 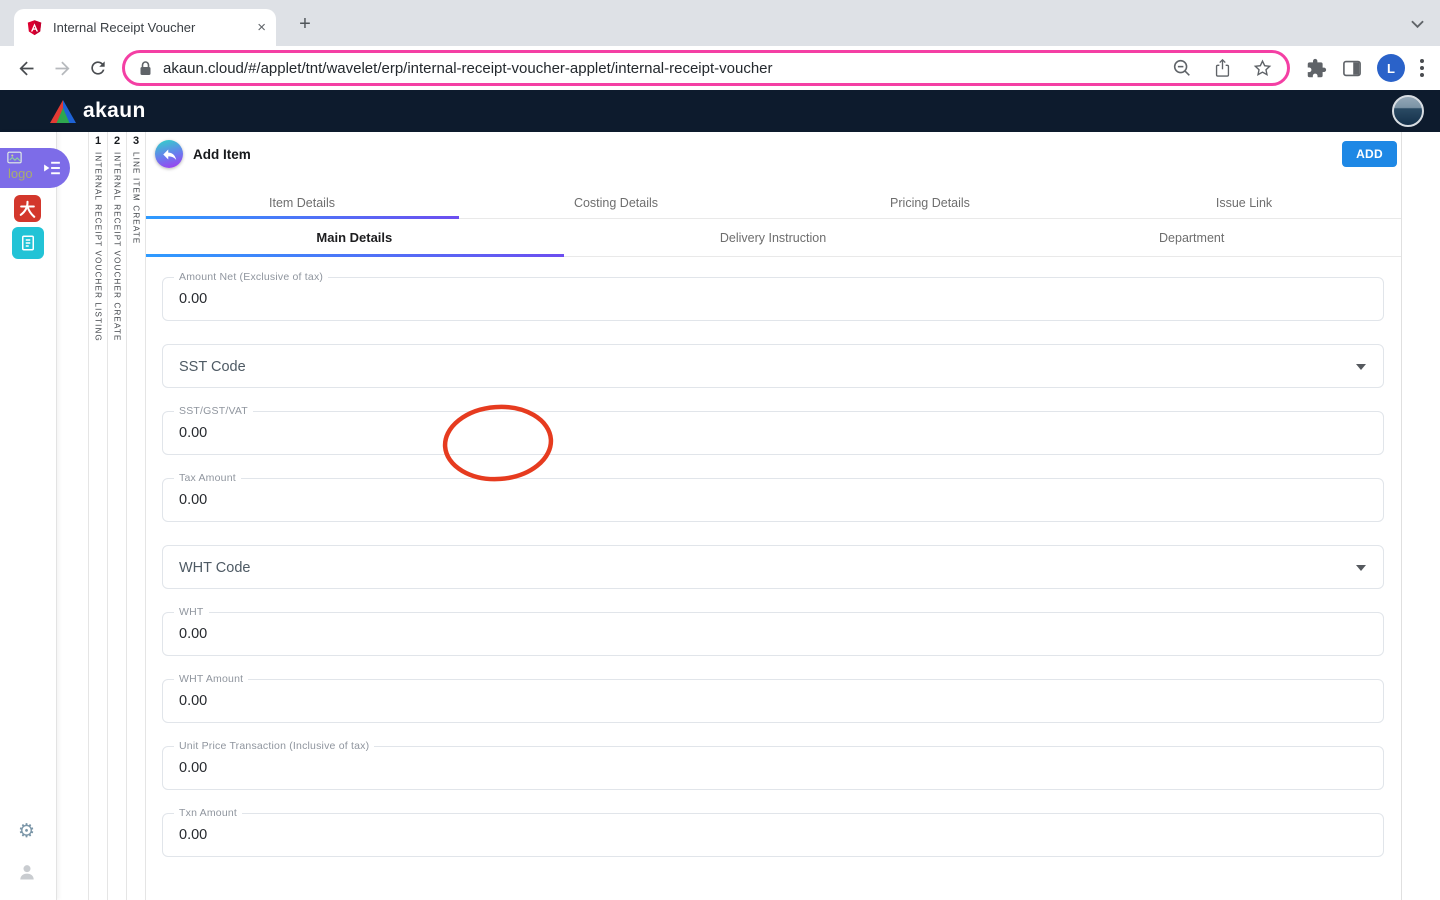 What do you see at coordinates (98, 141) in the screenshot?
I see `workspace-tab-number: 1` at bounding box center [98, 141].